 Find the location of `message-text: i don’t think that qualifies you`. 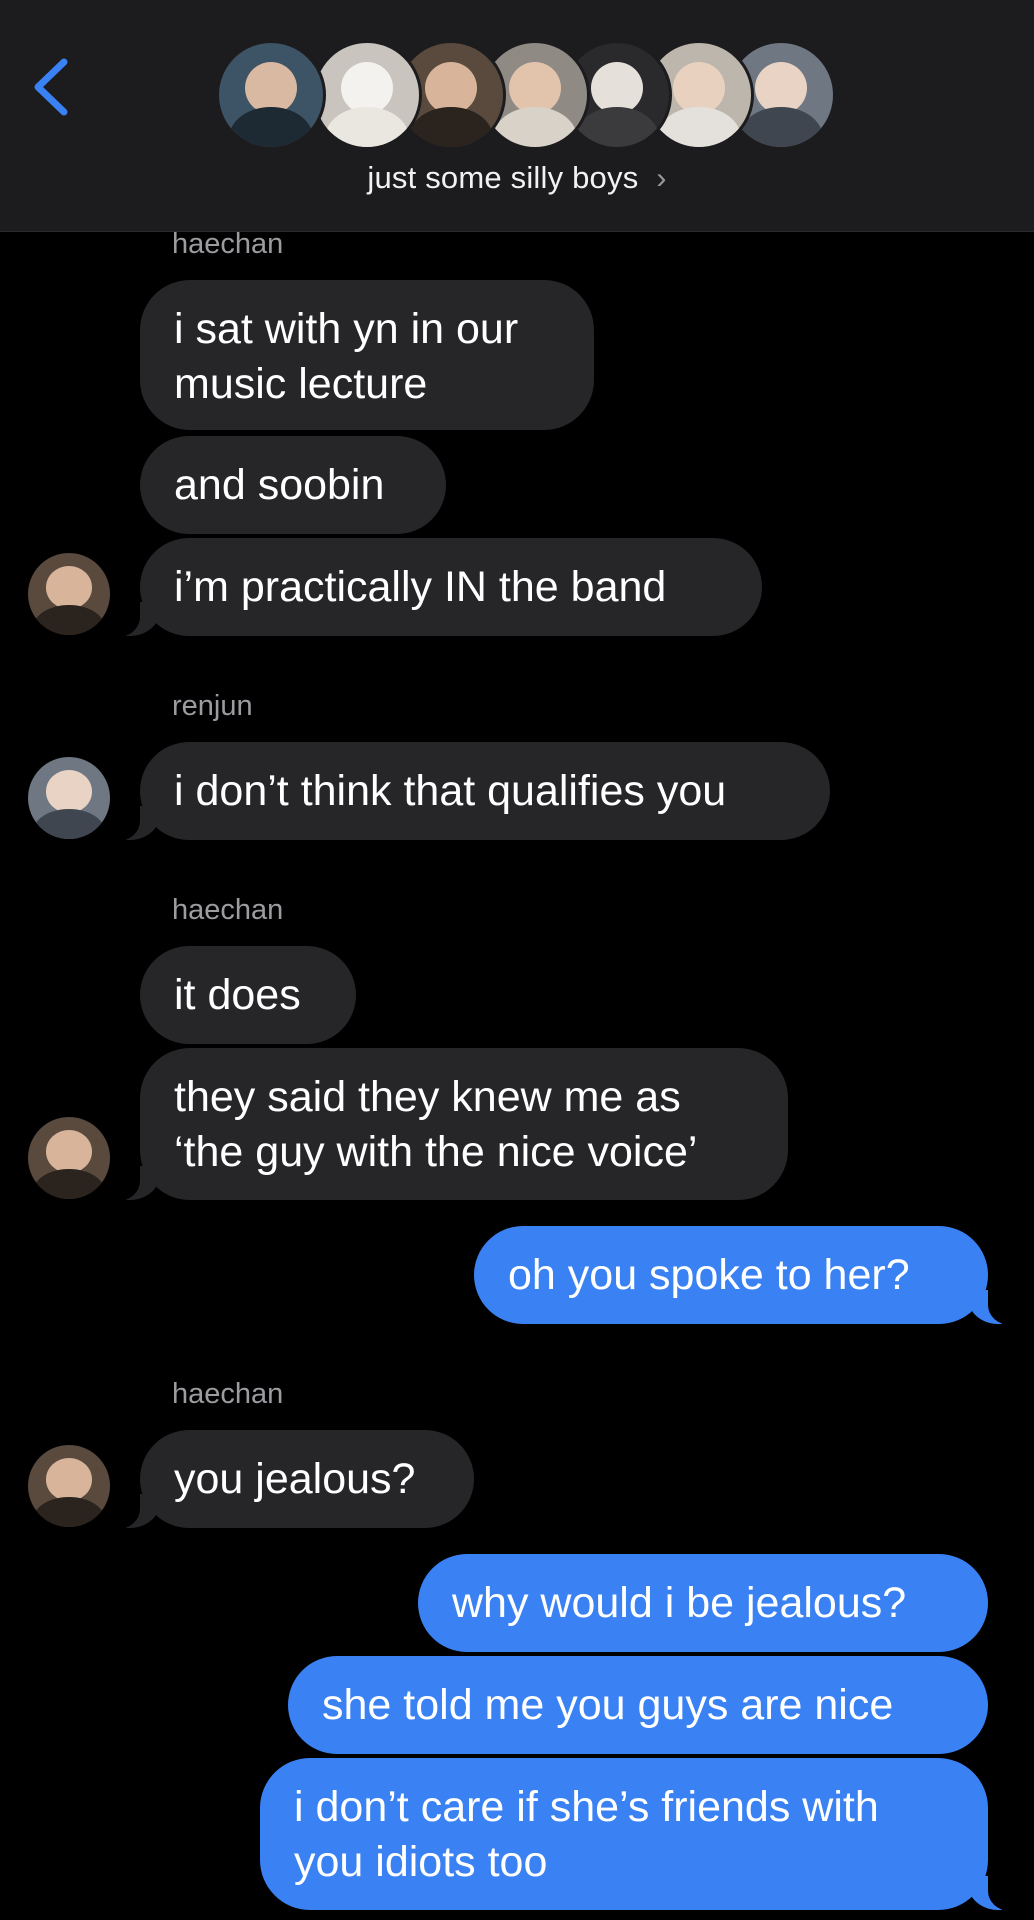

message-text: i don’t think that qualifies you is located at coordinates (450, 791).